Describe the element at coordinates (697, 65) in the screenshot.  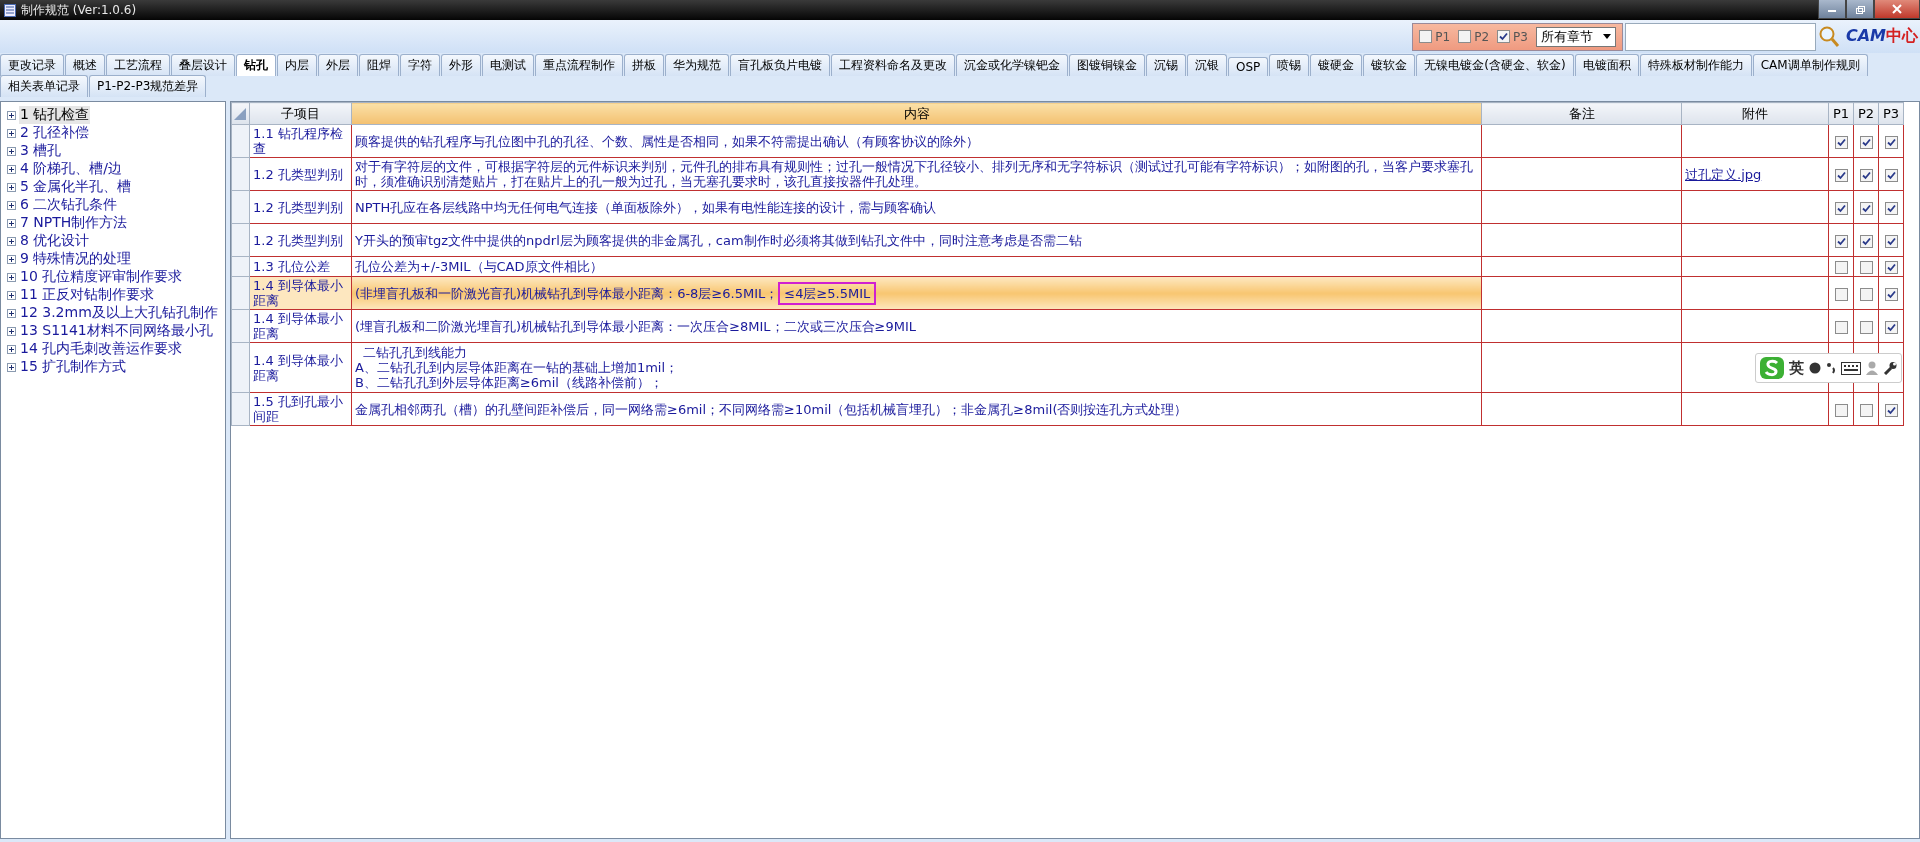
I see `tab: 华为规范` at that location.